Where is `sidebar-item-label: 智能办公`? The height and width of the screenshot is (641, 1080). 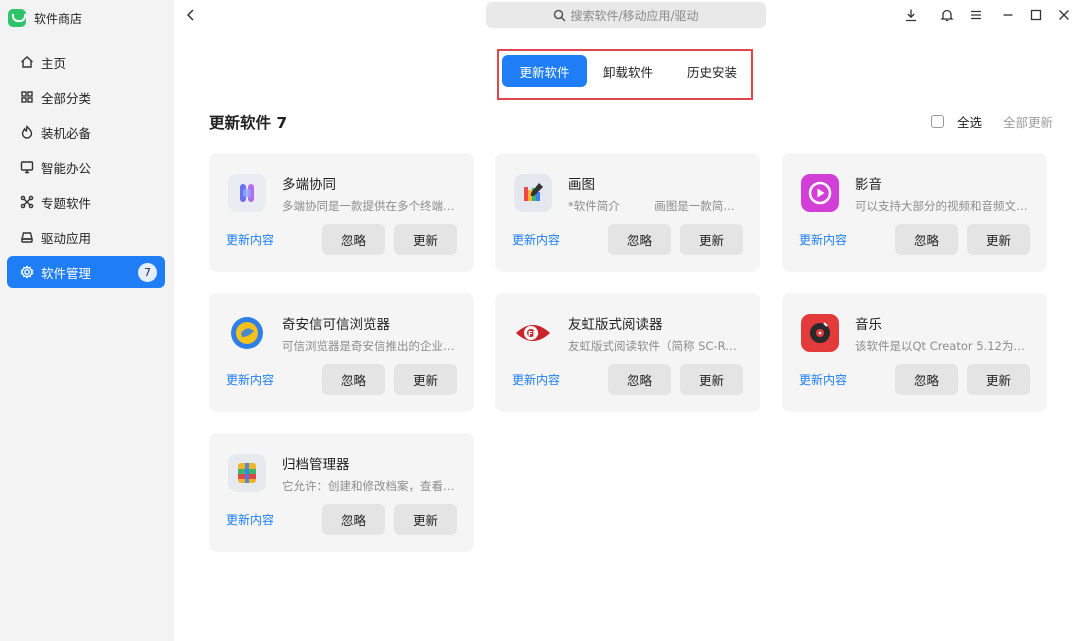 sidebar-item-label: 智能办公 is located at coordinates (66, 168).